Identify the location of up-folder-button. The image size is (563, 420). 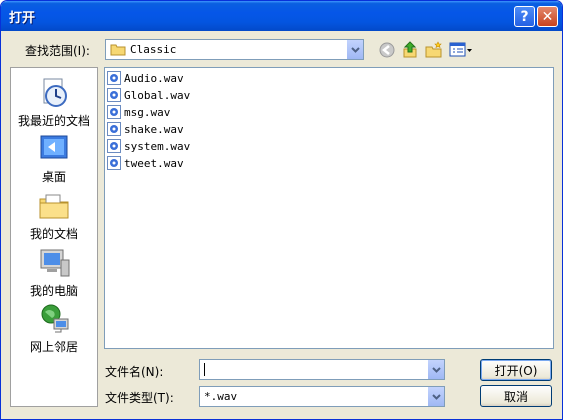
(410, 50).